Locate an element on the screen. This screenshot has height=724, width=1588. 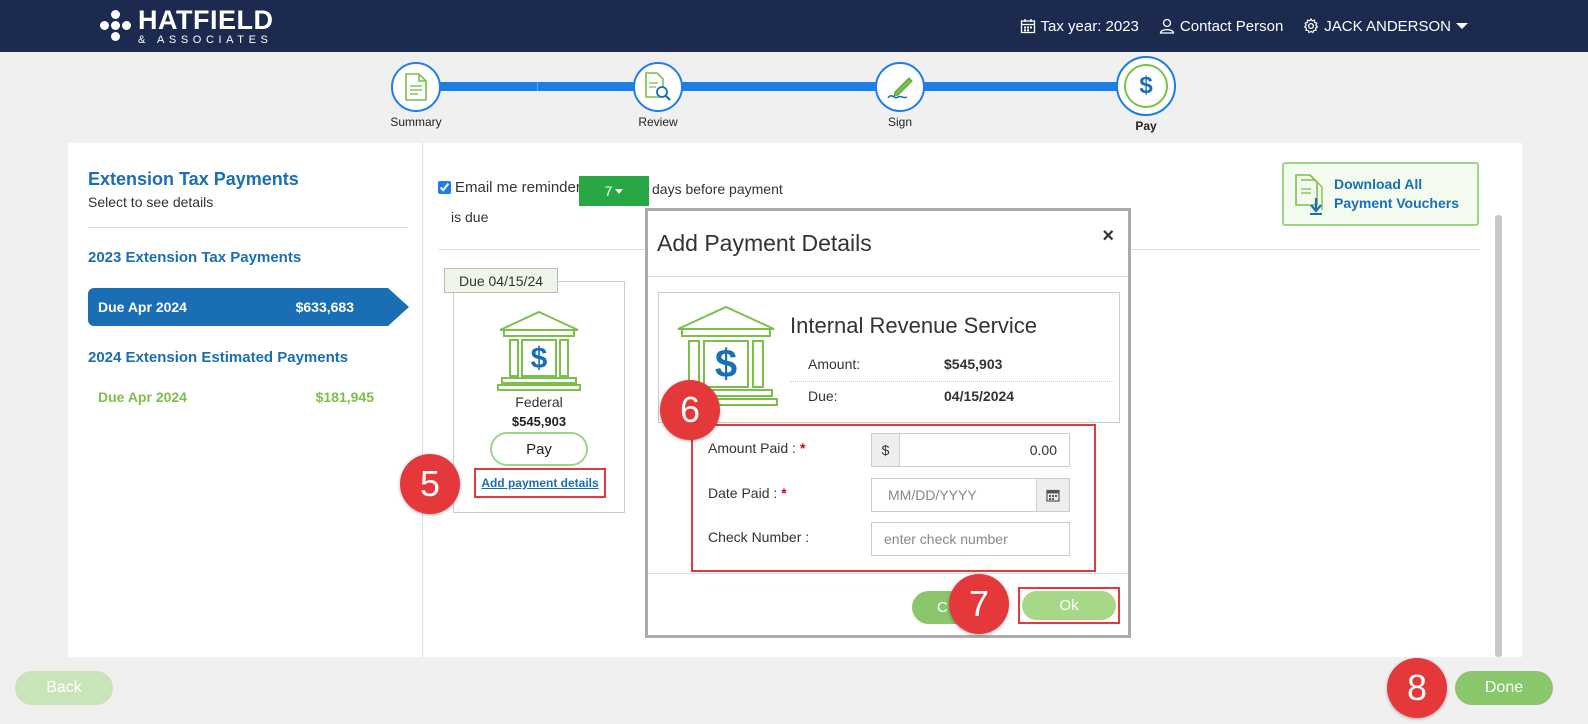
amount-label: Amount: is located at coordinates (834, 364).